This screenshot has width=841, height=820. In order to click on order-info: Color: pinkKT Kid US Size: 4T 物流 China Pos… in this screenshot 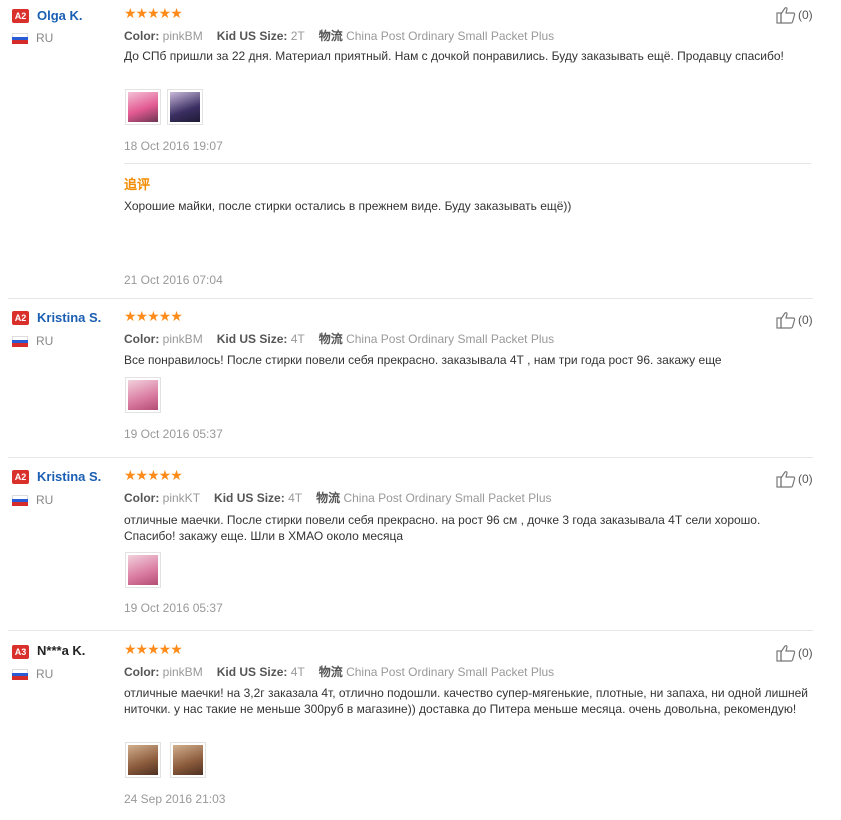, I will do `click(338, 497)`.